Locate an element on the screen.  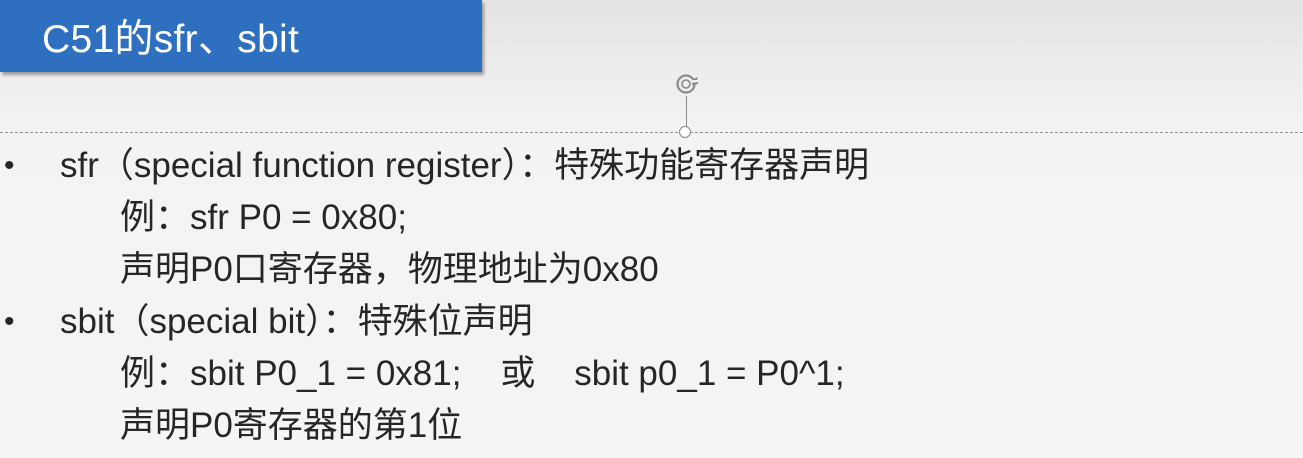
rotate-handle-stem is located at coordinates (686, 112).